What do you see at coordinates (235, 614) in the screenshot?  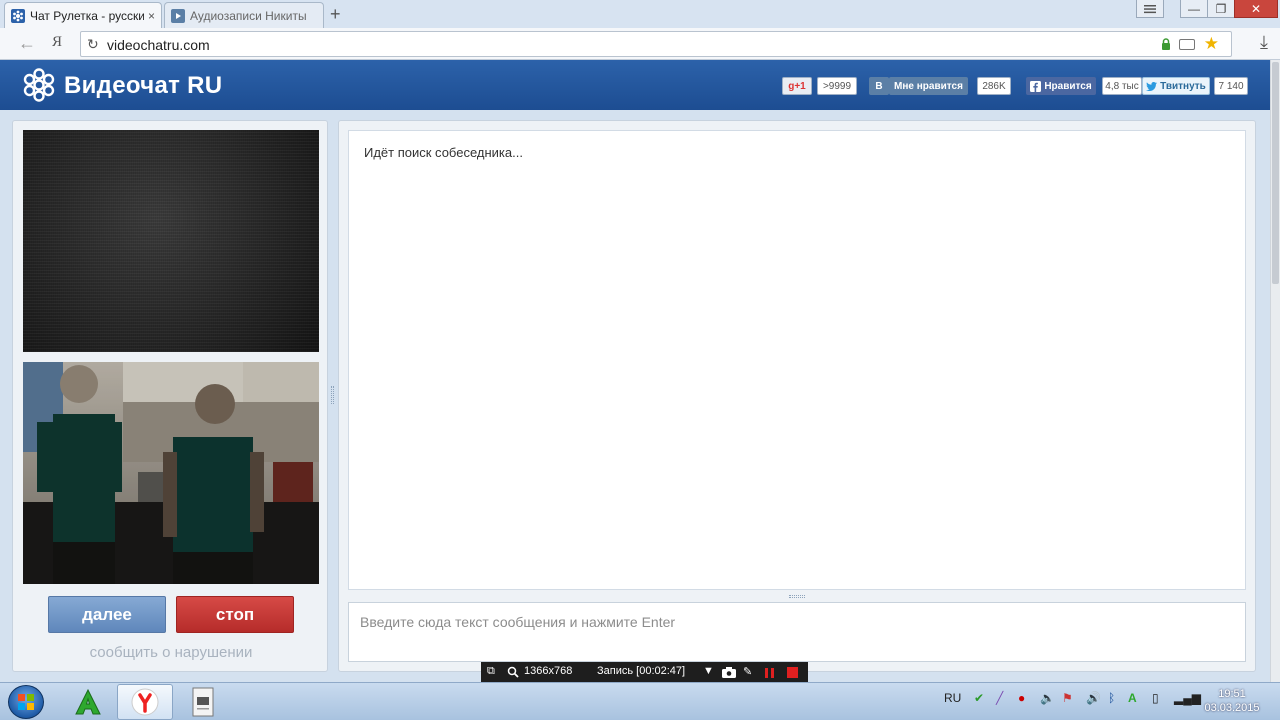 I see `stop-button: стоп` at bounding box center [235, 614].